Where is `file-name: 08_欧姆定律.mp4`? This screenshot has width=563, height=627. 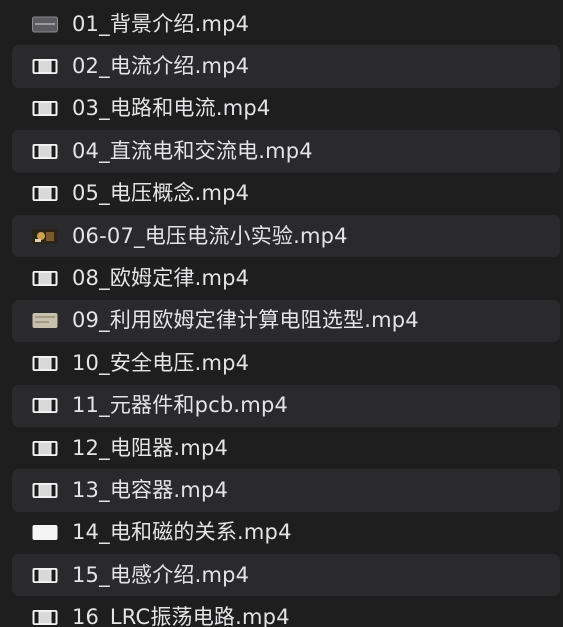 file-name: 08_欧姆定律.mp4 is located at coordinates (161, 278).